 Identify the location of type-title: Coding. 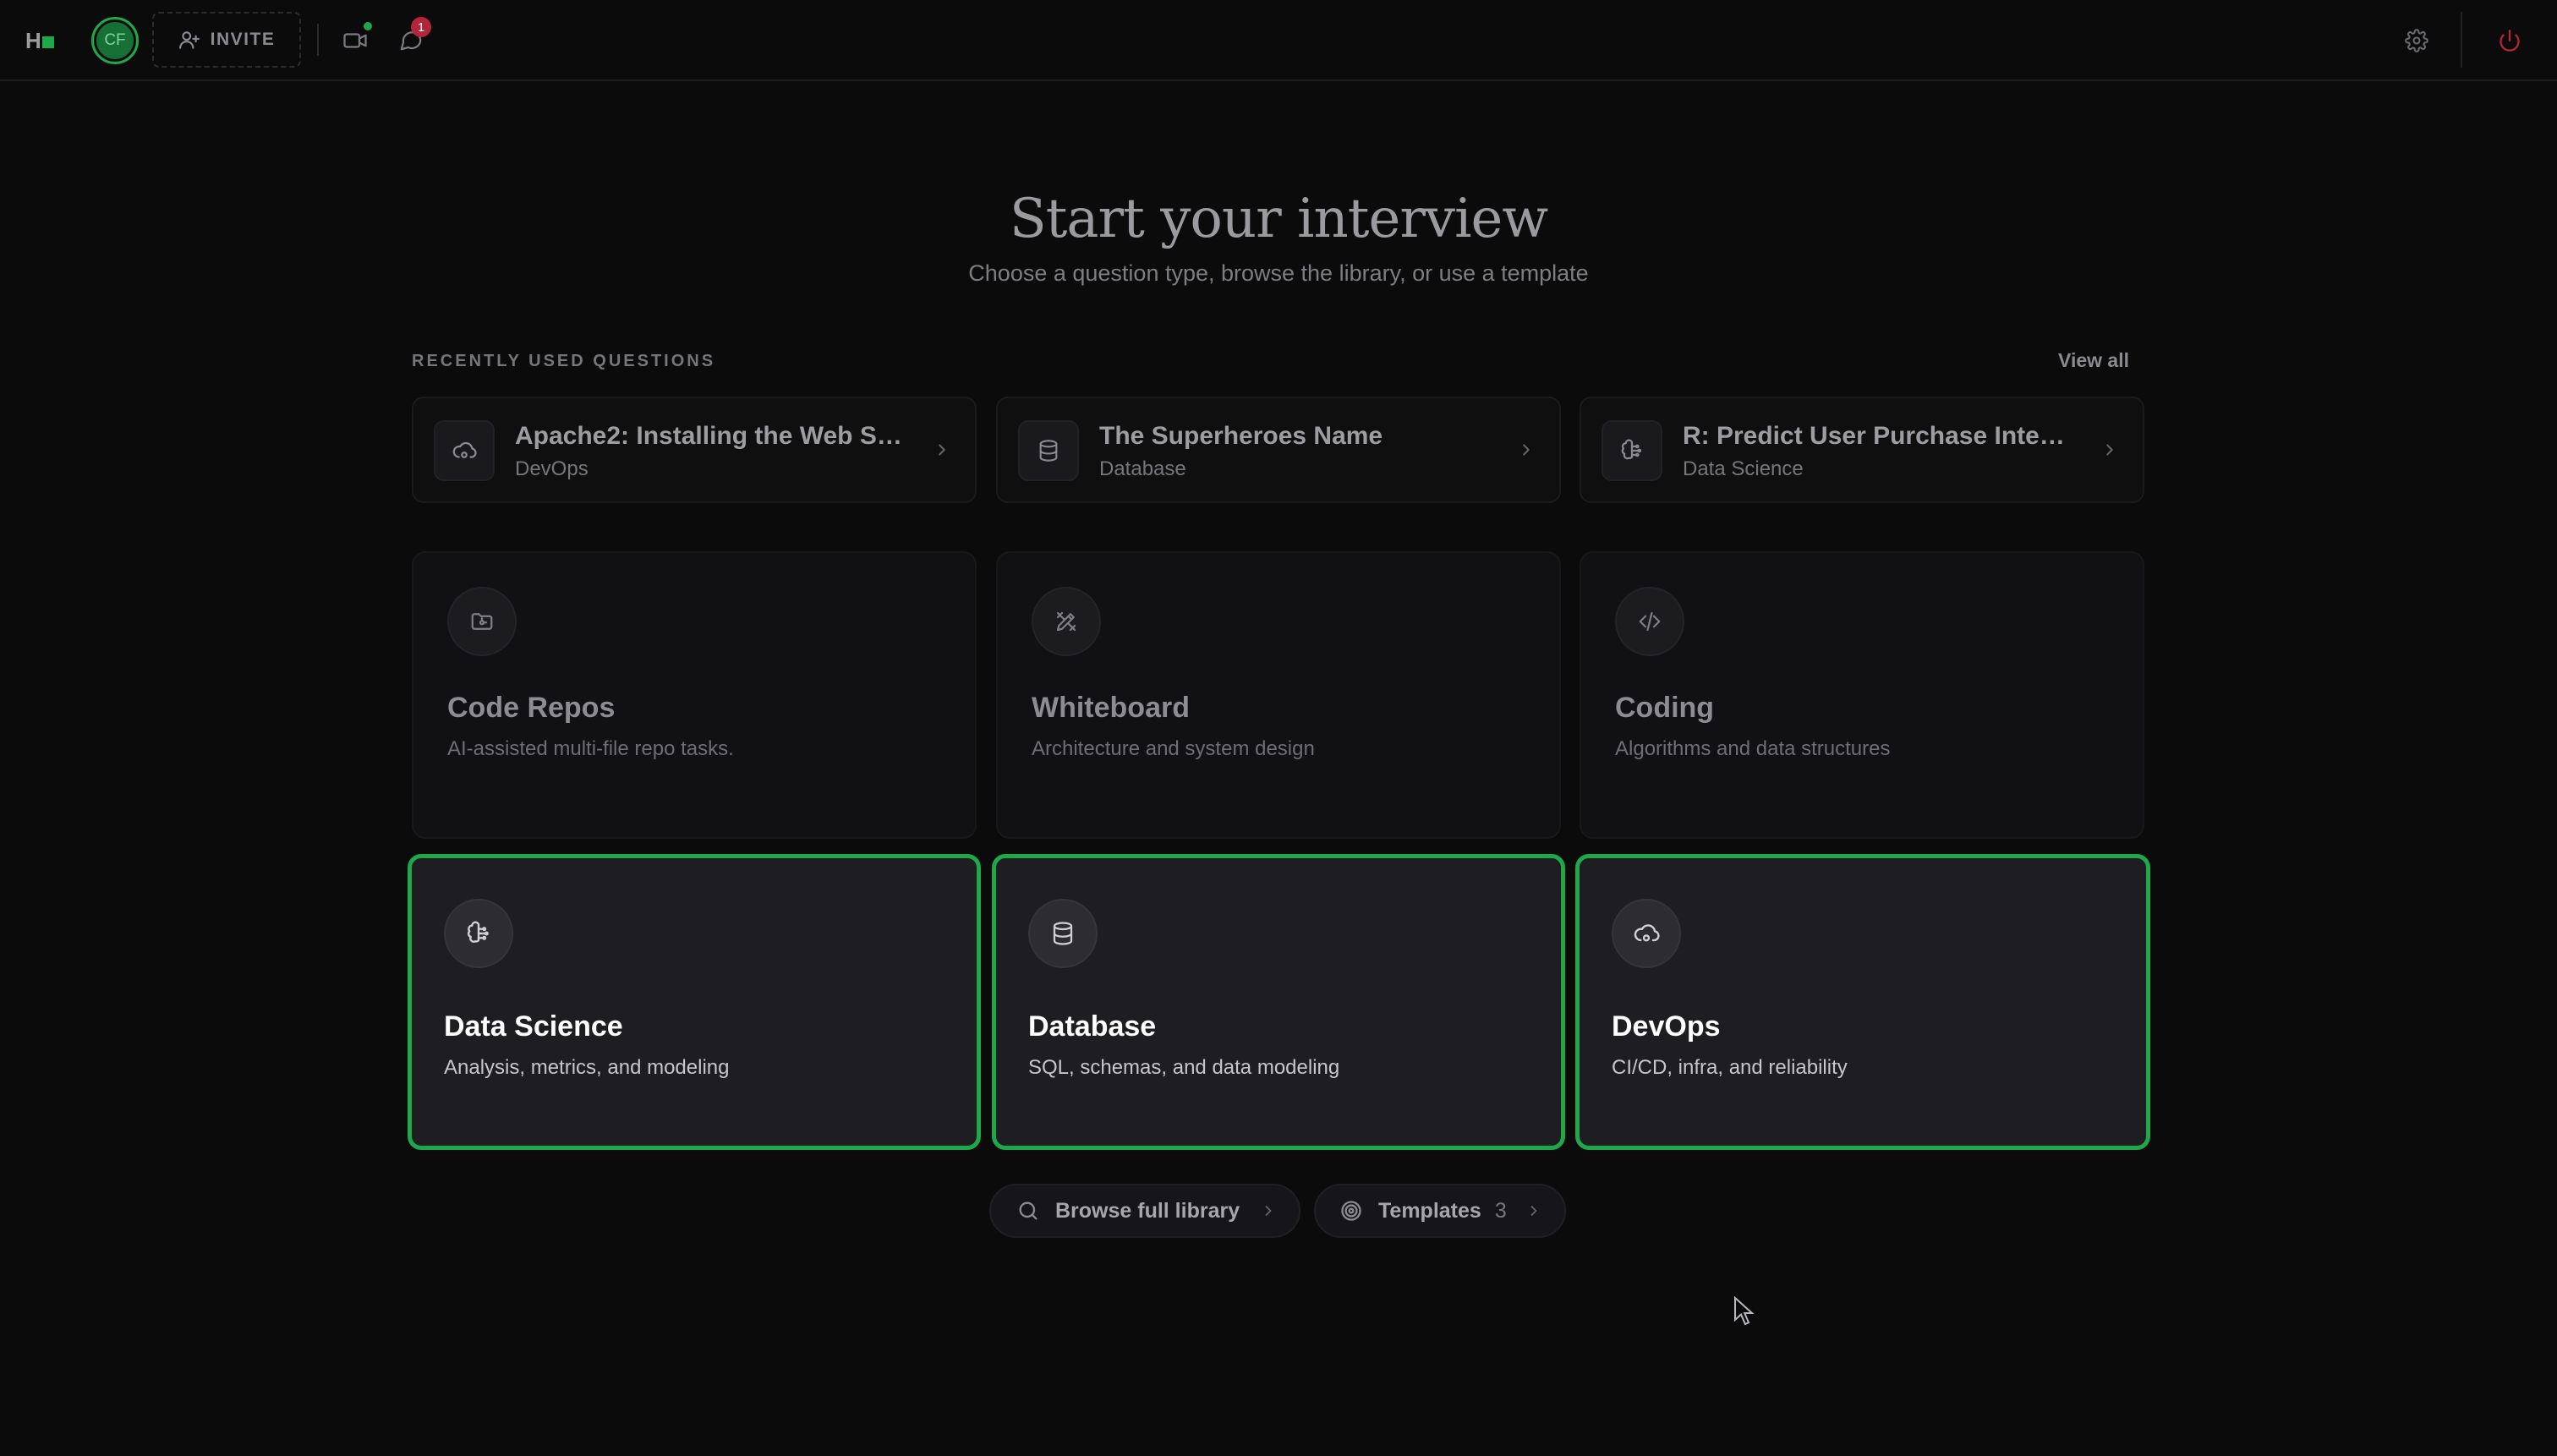
(1665, 708).